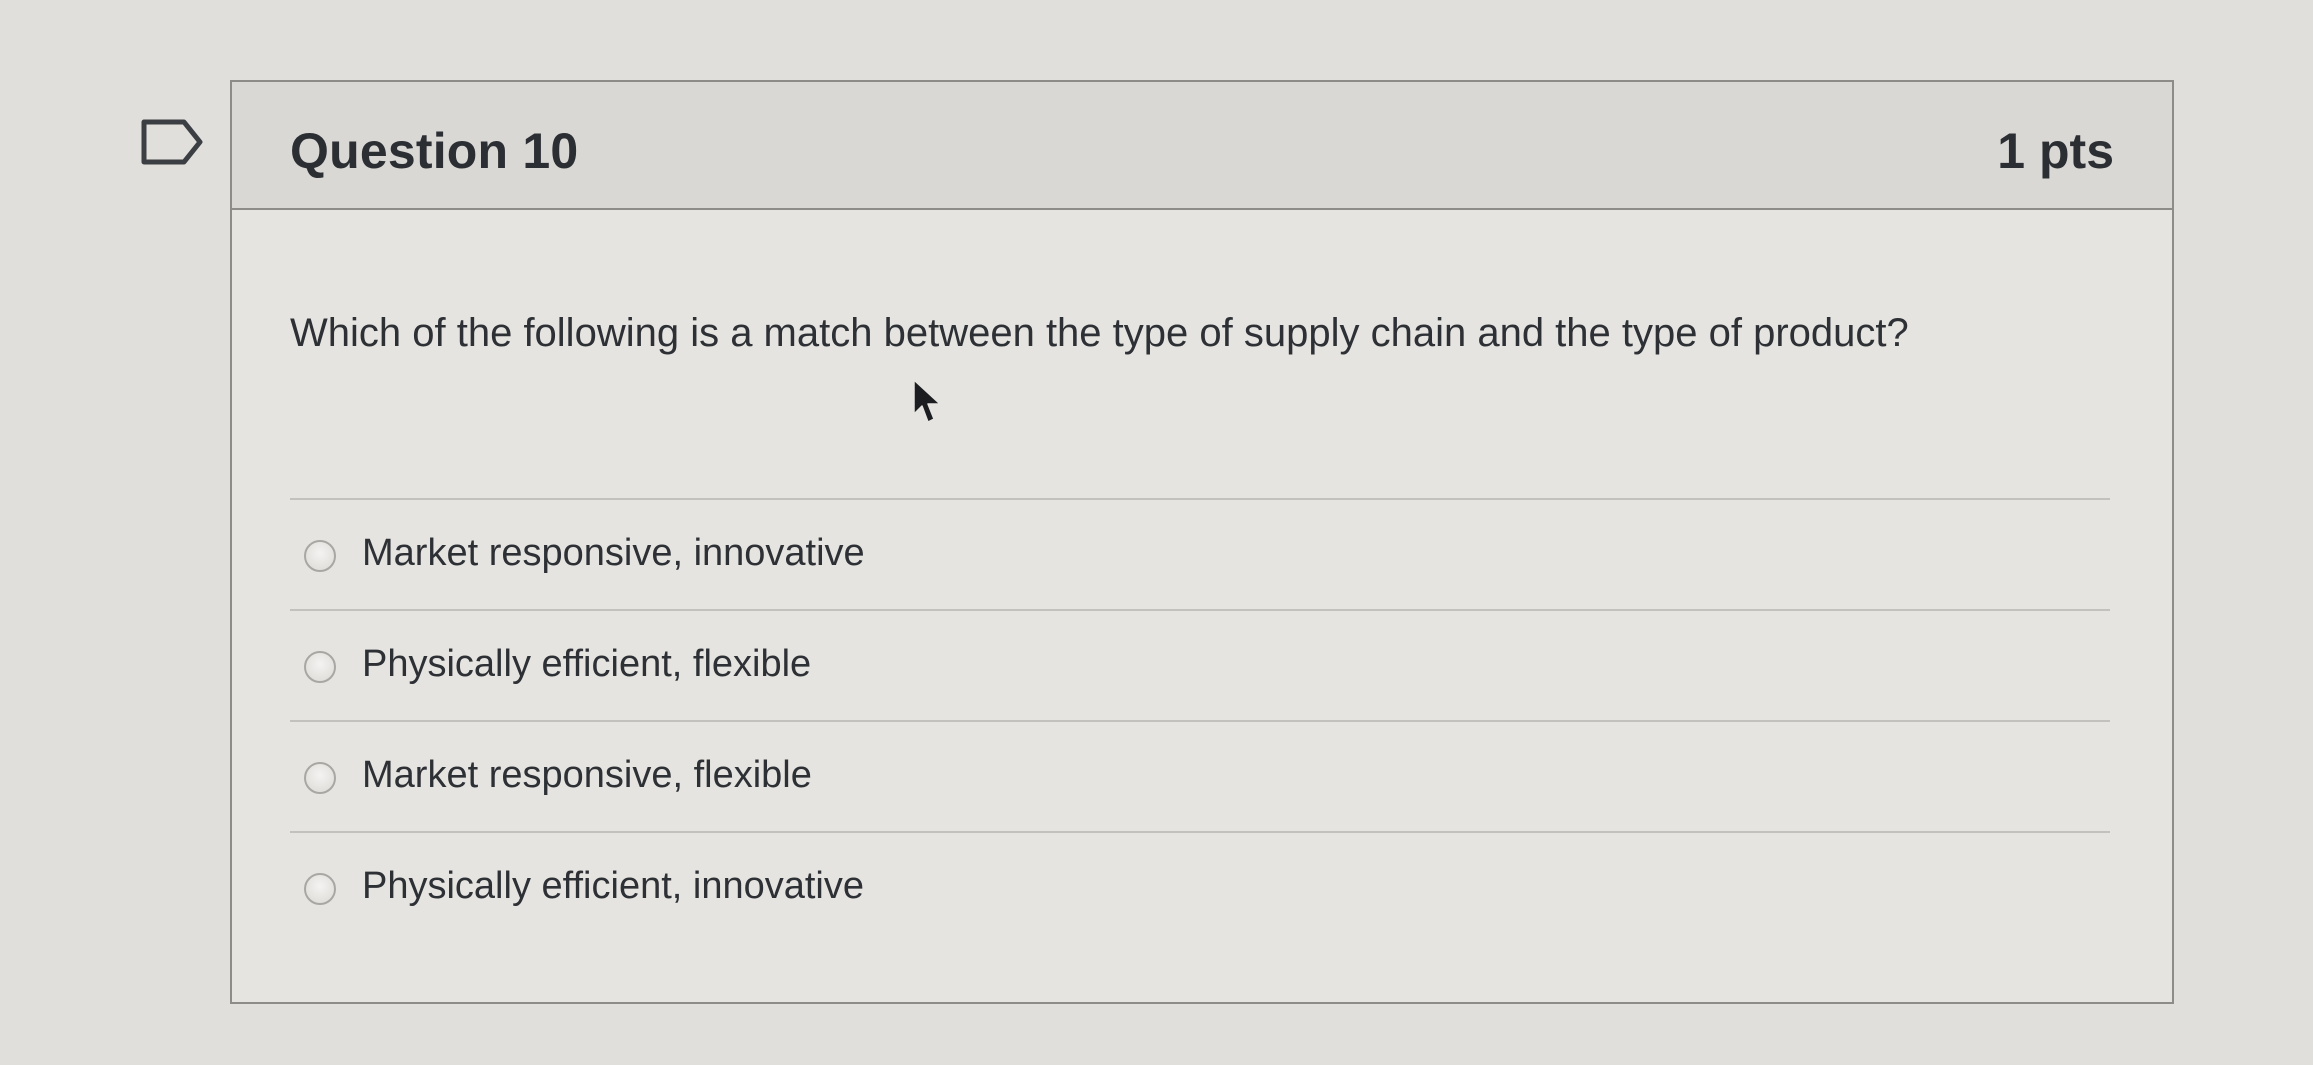 The height and width of the screenshot is (1065, 2313). What do you see at coordinates (927, 401) in the screenshot?
I see `mouse-pointer-icon` at bounding box center [927, 401].